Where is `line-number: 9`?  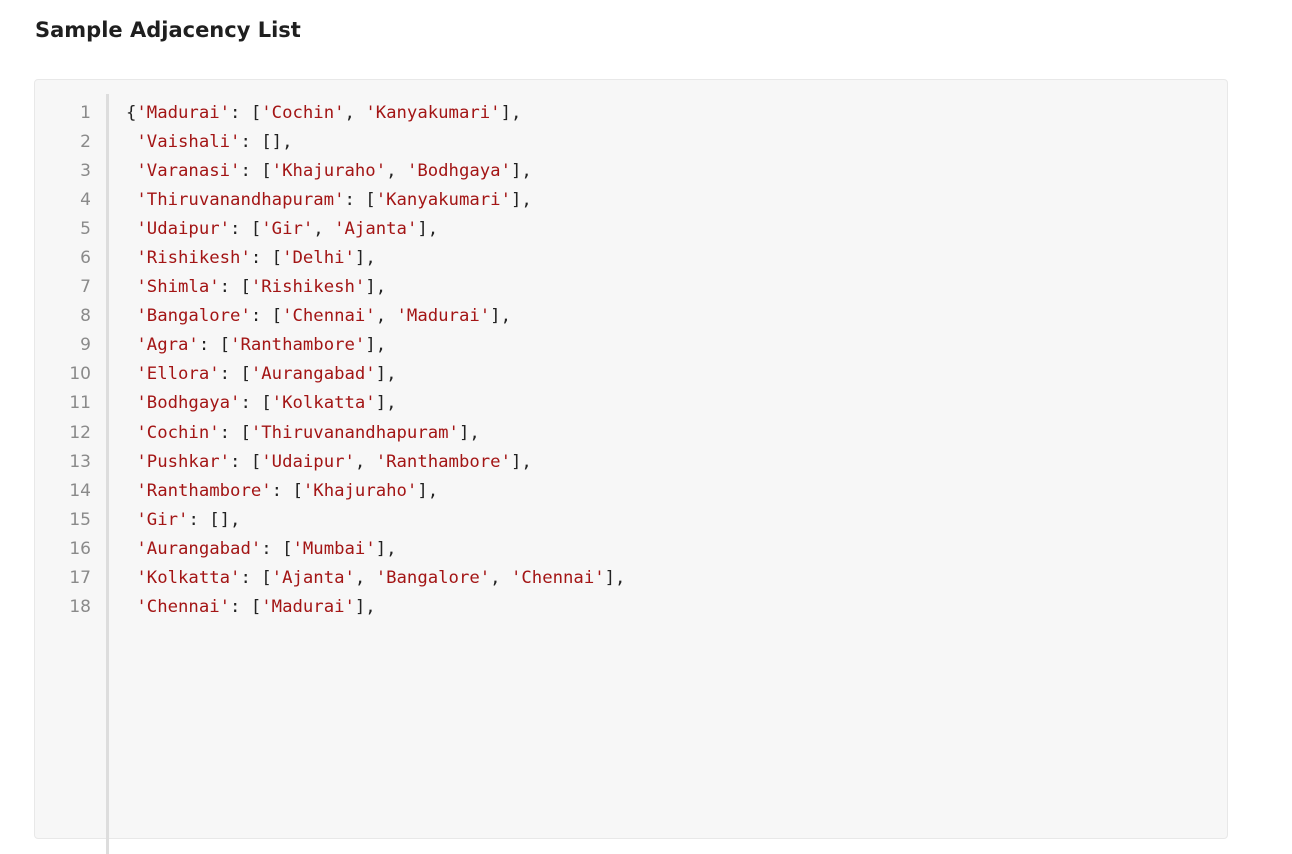 line-number: 9 is located at coordinates (85, 345).